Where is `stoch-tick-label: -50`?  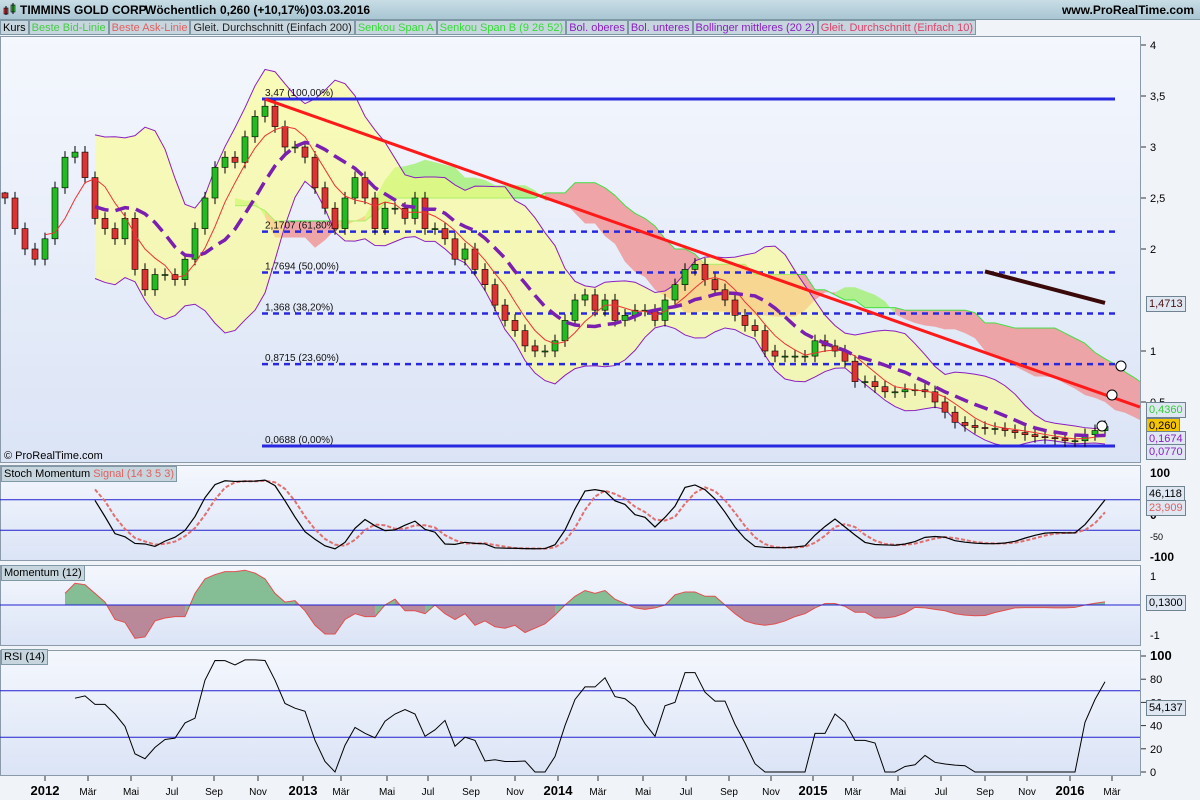
stoch-tick-label: -50 is located at coordinates (1156, 537).